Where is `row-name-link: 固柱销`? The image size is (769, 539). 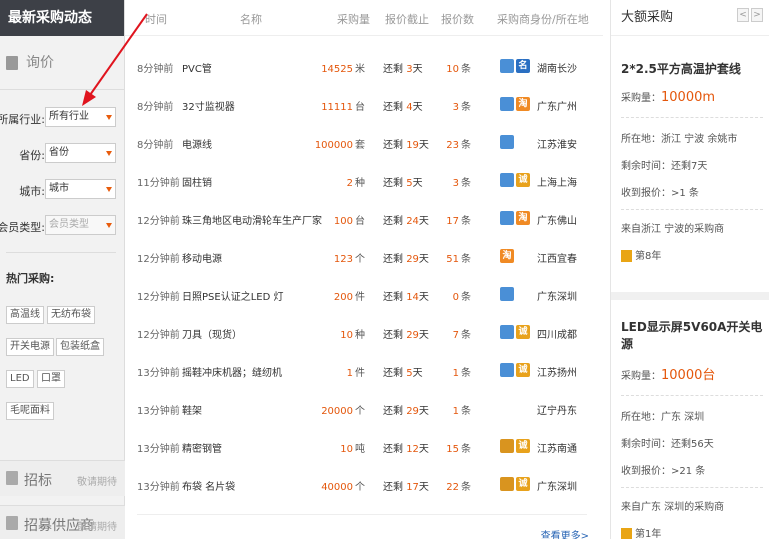
row-name-link: 固柱销 is located at coordinates (197, 181).